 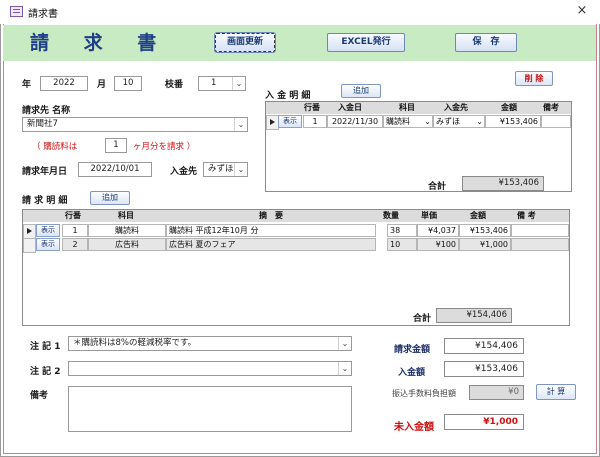 I want to click on page-title: 請 求 書, so click(x=100, y=43).